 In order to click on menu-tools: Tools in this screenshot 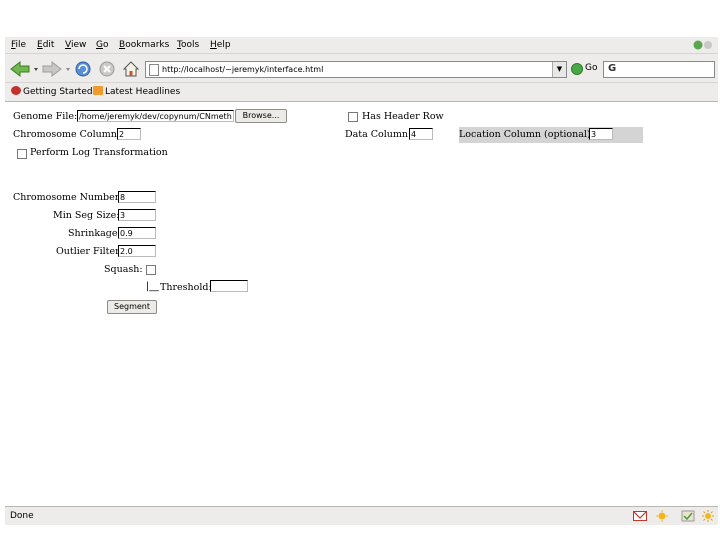, I will do `click(188, 45)`.